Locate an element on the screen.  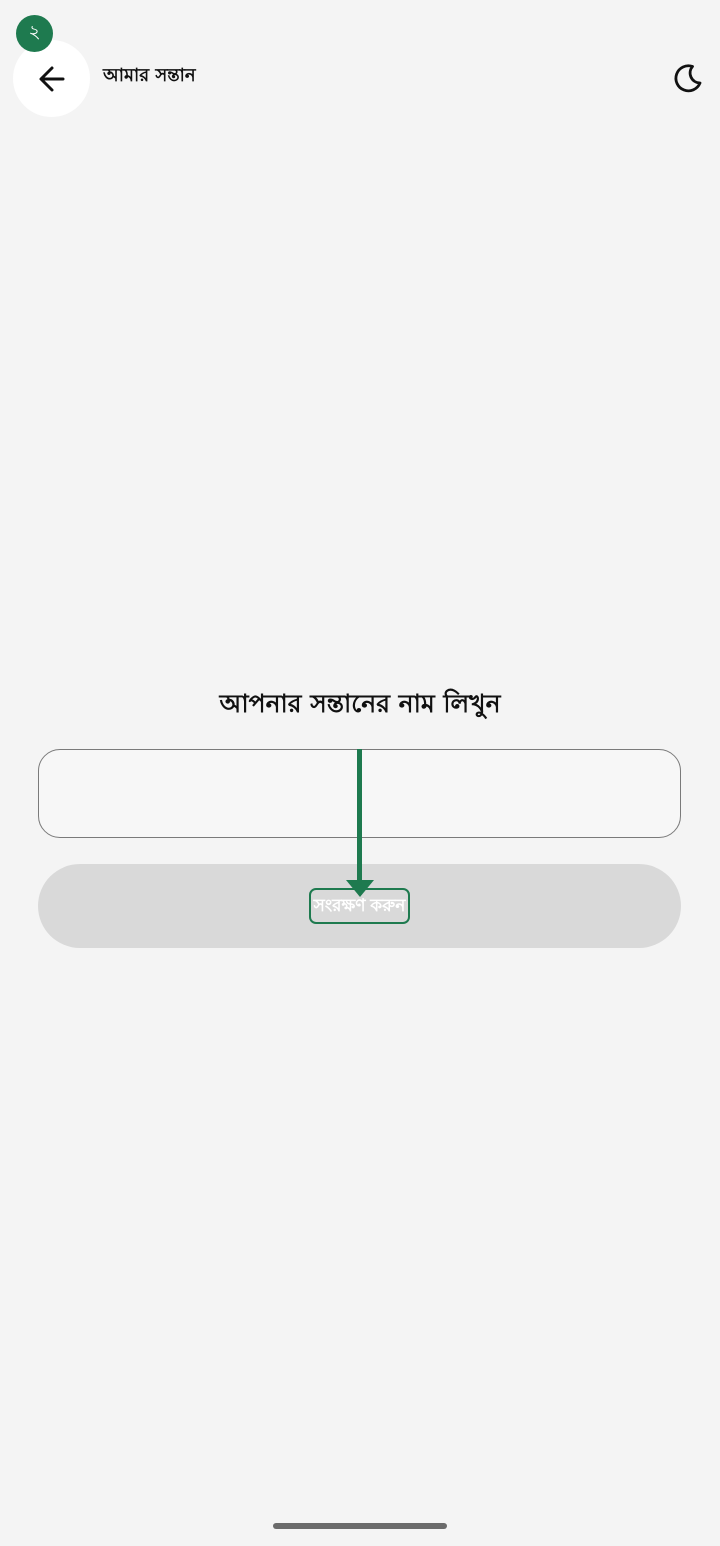
arrow-left-icon is located at coordinates (51, 78).